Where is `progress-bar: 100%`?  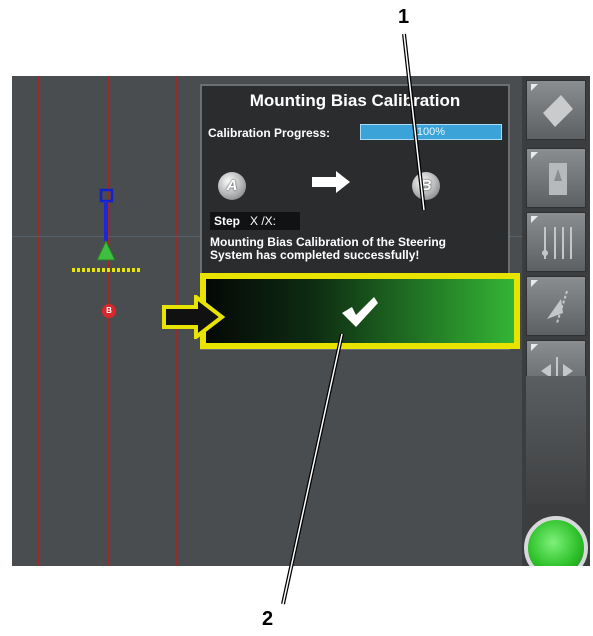
progress-bar: 100% is located at coordinates (431, 132).